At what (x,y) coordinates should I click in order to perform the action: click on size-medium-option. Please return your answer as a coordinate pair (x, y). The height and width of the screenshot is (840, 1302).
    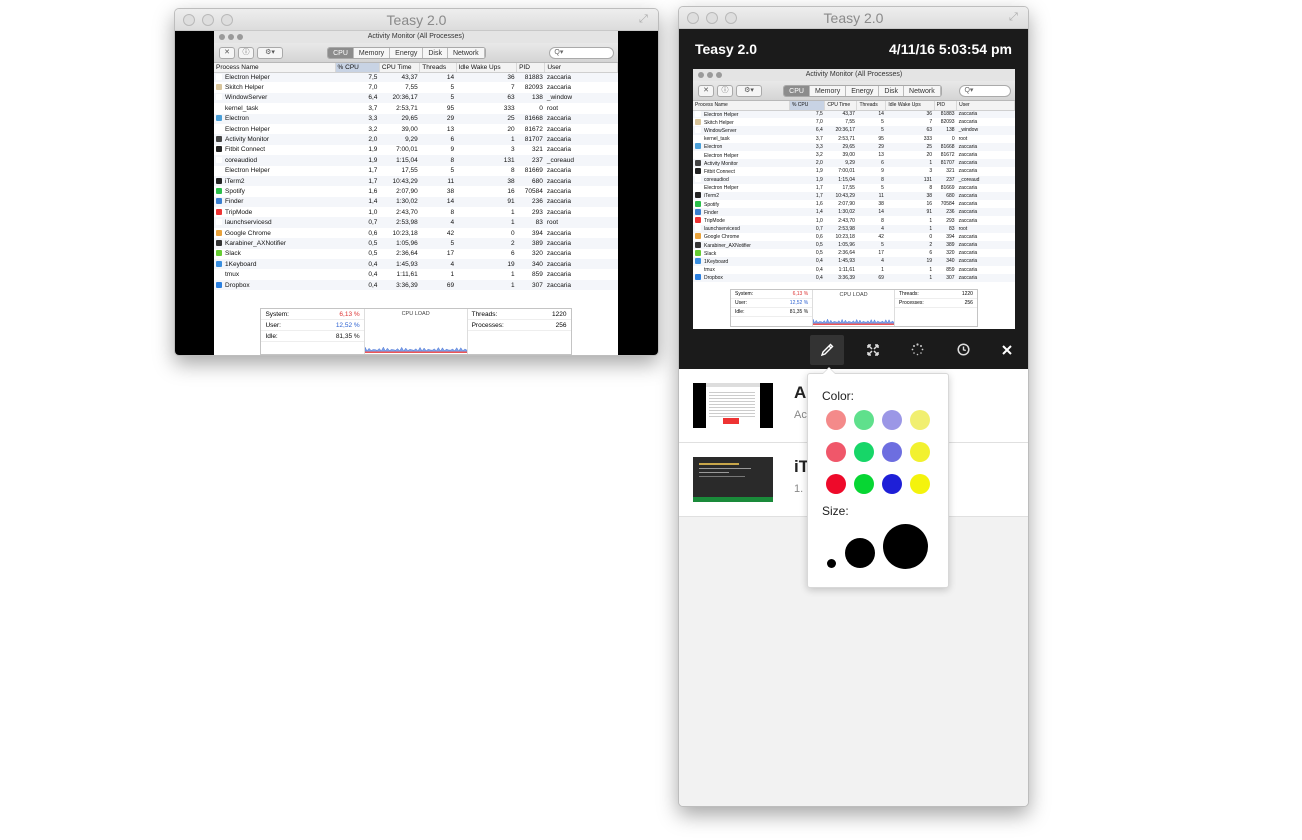
    Looking at the image, I should click on (860, 553).